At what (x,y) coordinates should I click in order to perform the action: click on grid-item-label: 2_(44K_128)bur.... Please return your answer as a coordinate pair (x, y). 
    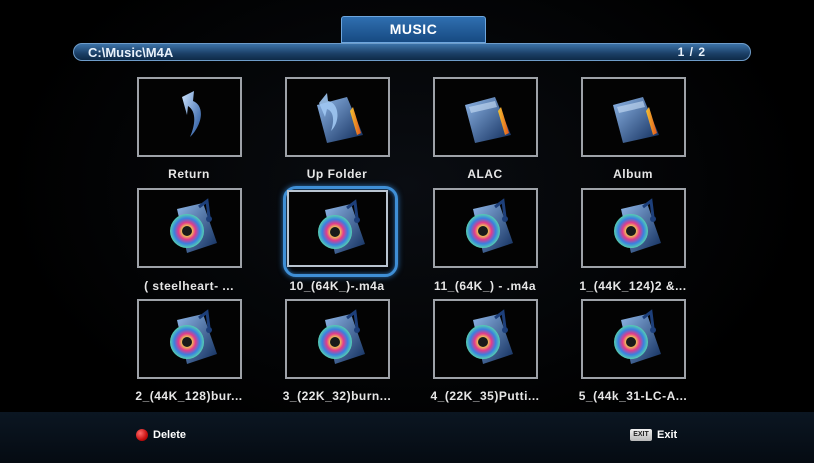
    Looking at the image, I should click on (189, 396).